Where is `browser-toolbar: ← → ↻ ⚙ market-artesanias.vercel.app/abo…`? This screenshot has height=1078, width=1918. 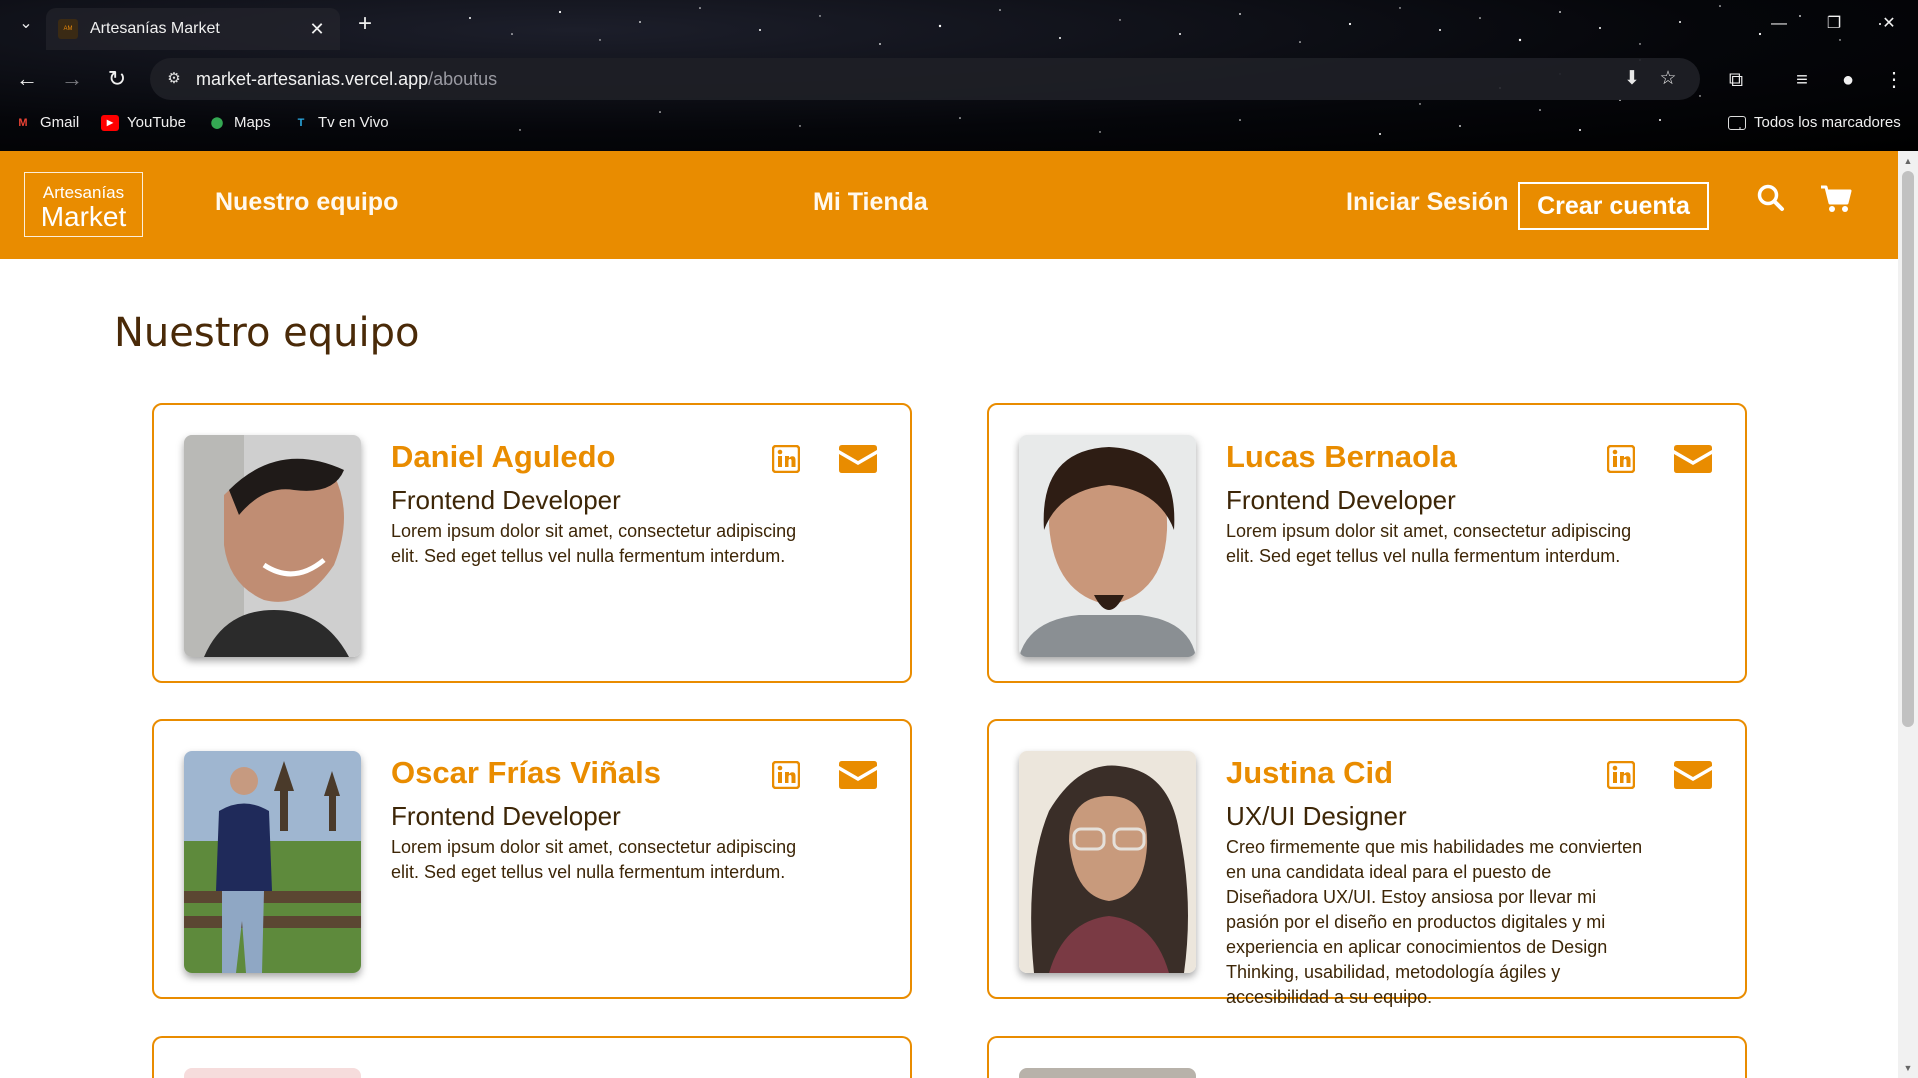 browser-toolbar: ← → ↻ ⚙ market-artesanias.vercel.app/abo… is located at coordinates (959, 79).